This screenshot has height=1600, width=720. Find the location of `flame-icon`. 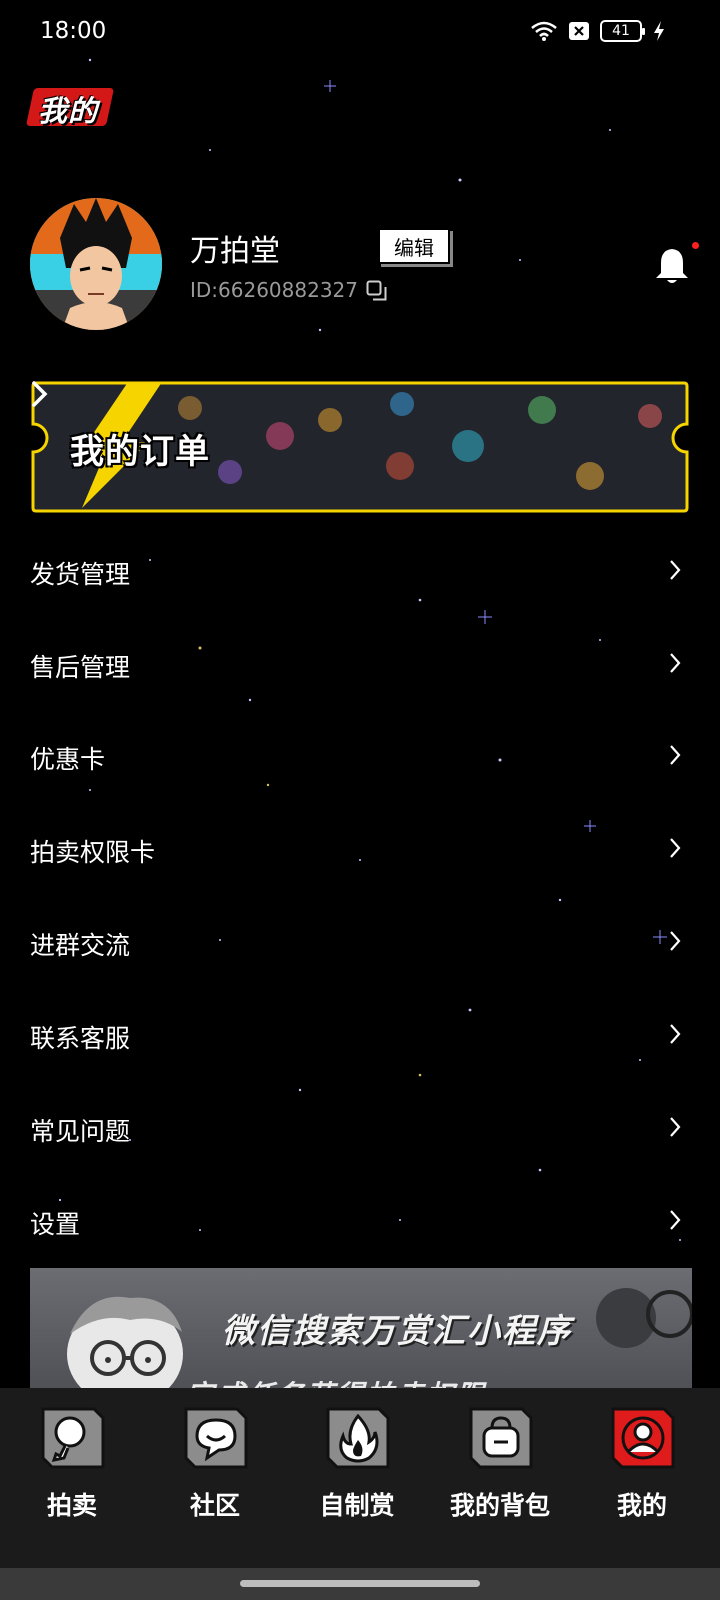

flame-icon is located at coordinates (358, 1438).